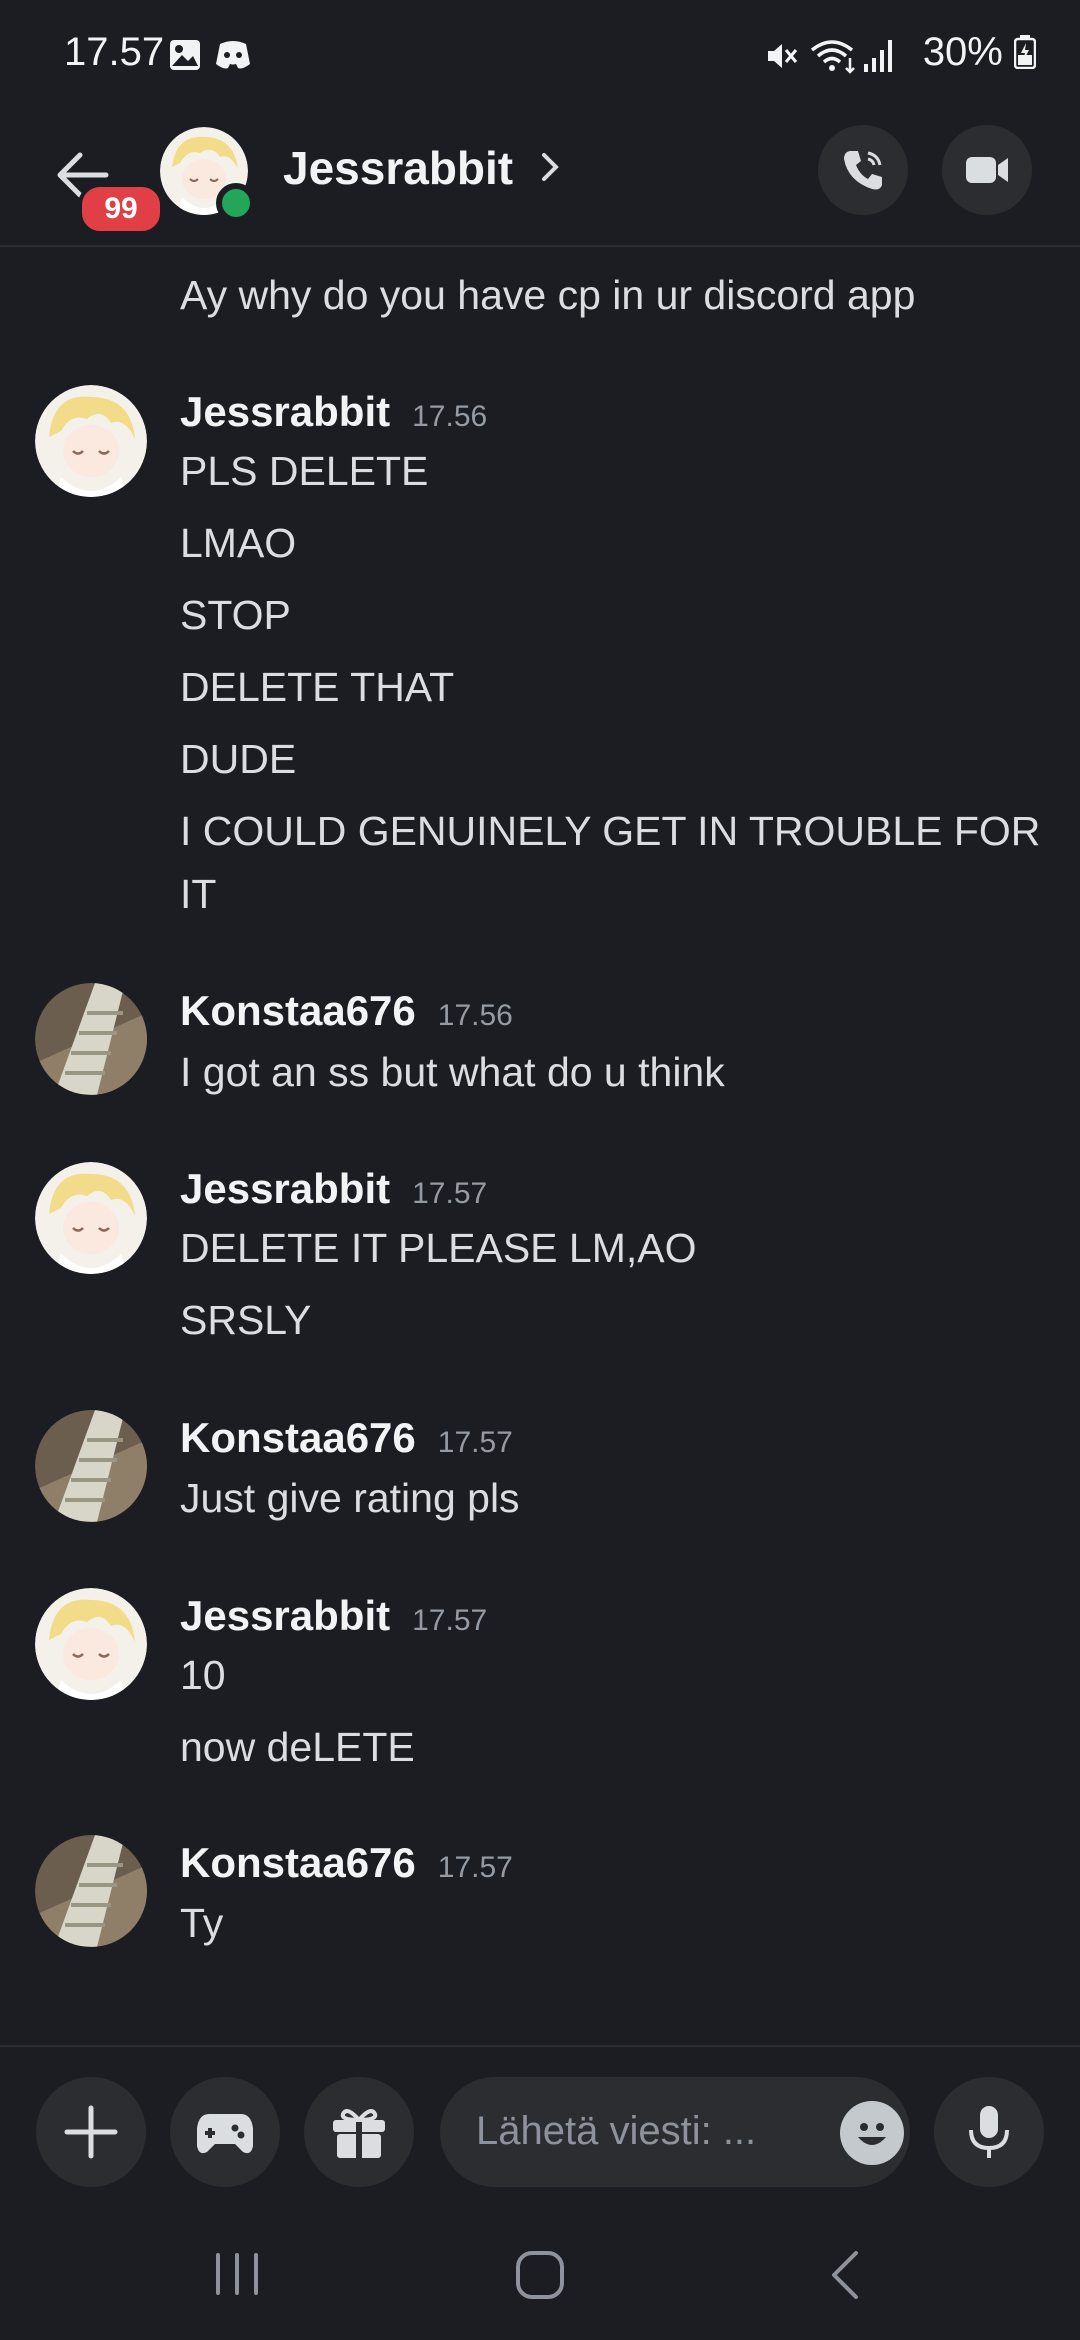  I want to click on gift-icon, so click(359, 2133).